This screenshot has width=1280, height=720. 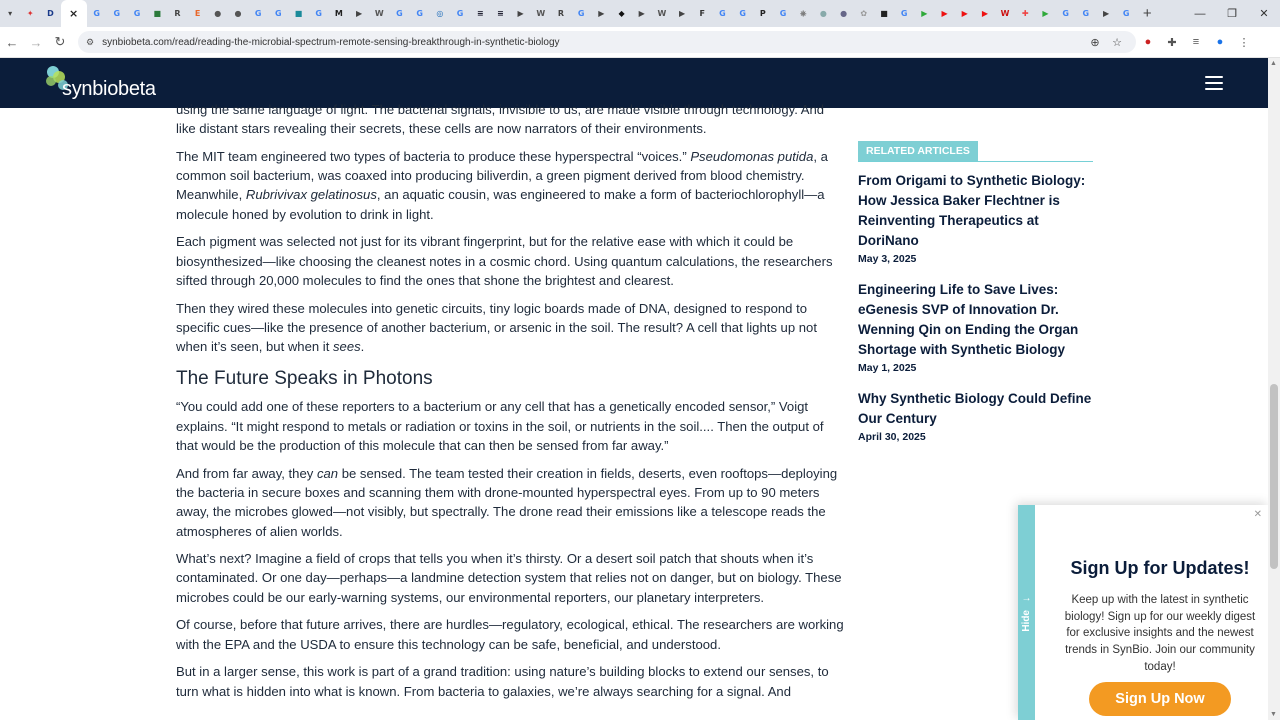 I want to click on browser-tab: ◎, so click(x=440, y=13).